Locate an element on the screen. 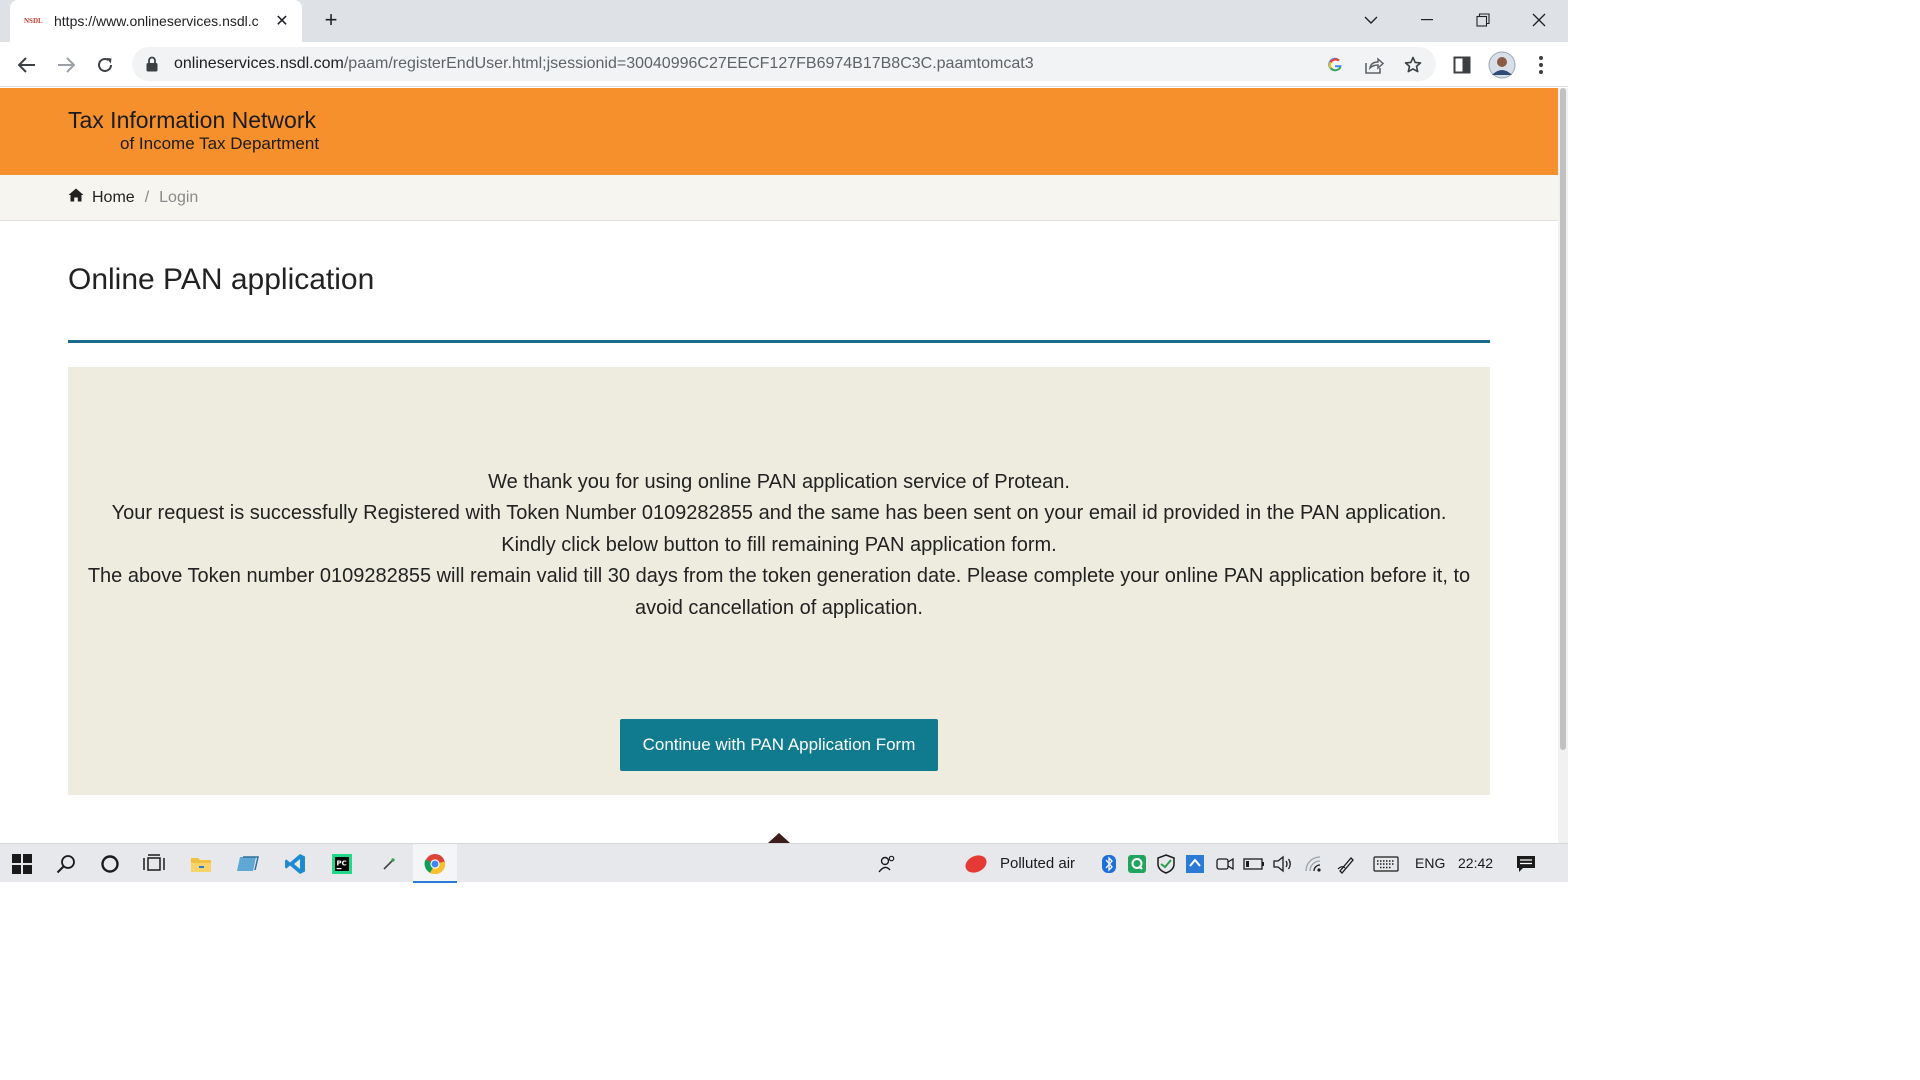 The image size is (1920, 1080). keyboard-icon is located at coordinates (1386, 864).